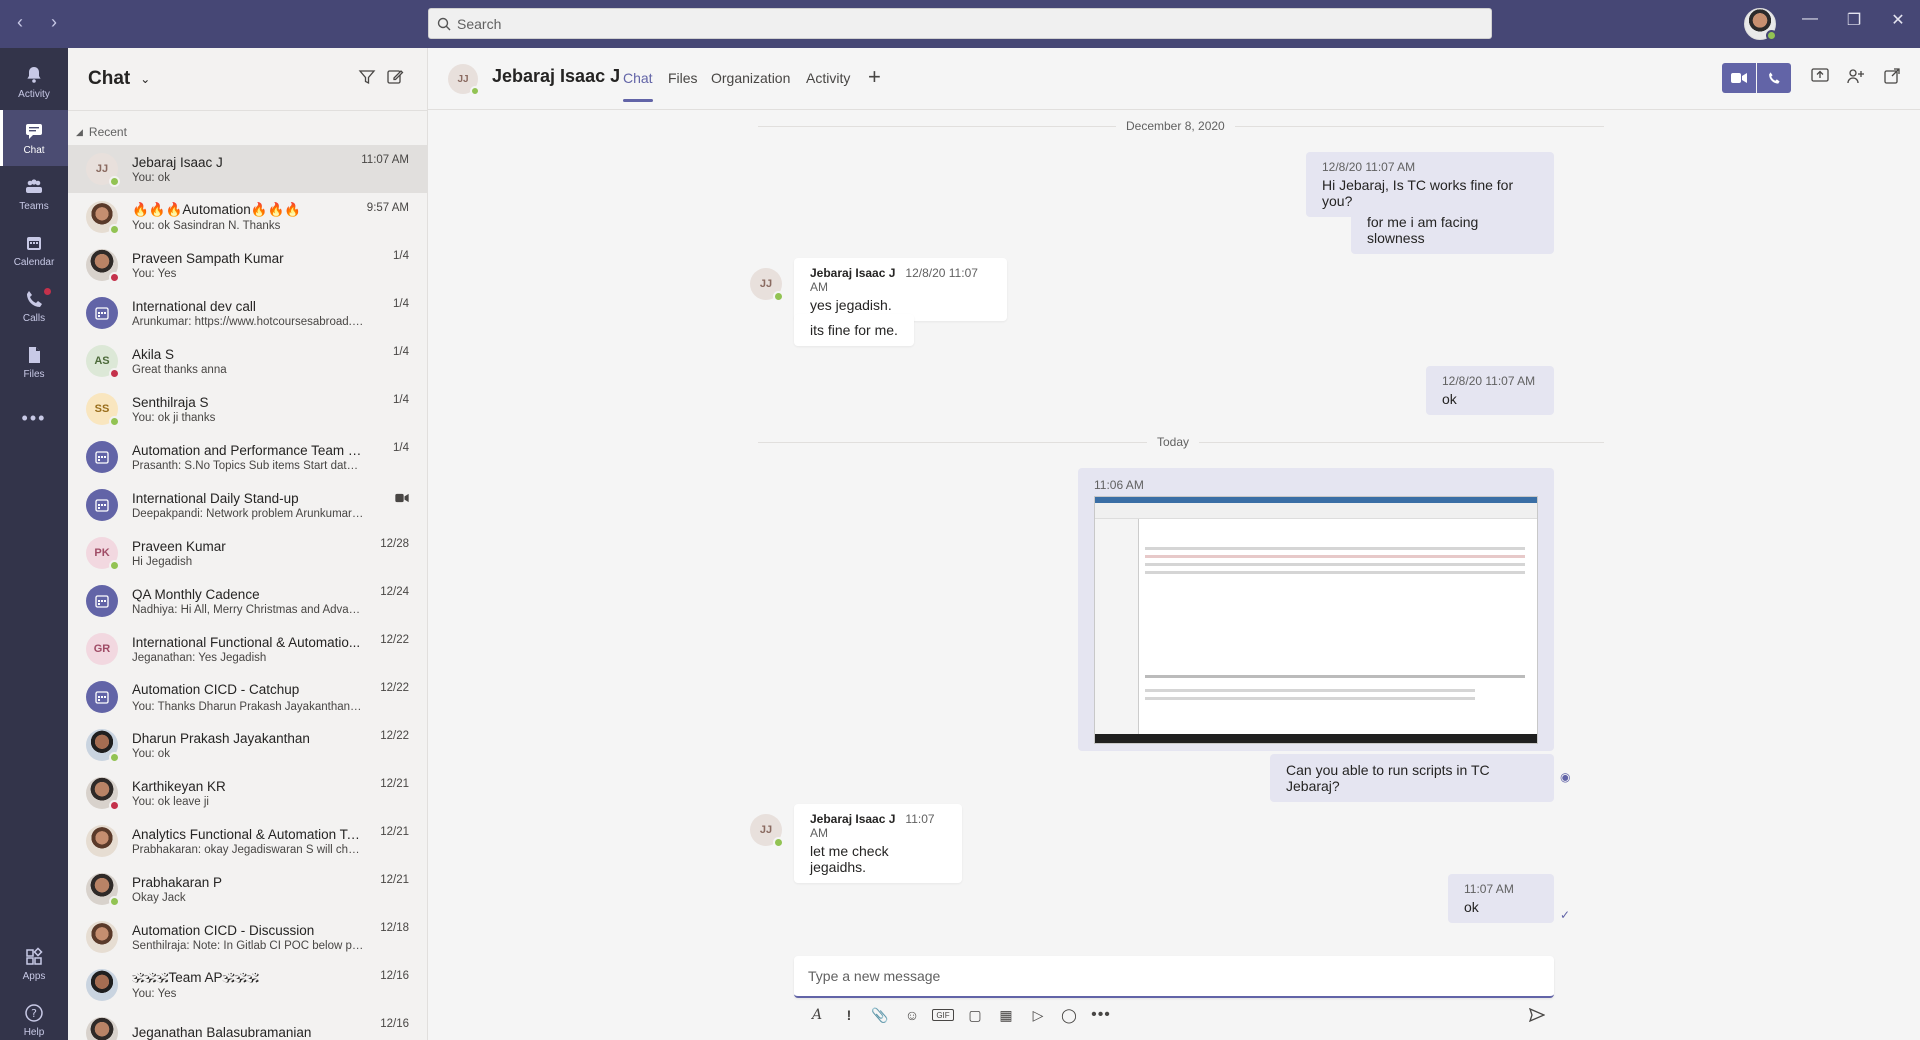  What do you see at coordinates (1069, 1015) in the screenshot?
I see `praise-icon: ◯` at bounding box center [1069, 1015].